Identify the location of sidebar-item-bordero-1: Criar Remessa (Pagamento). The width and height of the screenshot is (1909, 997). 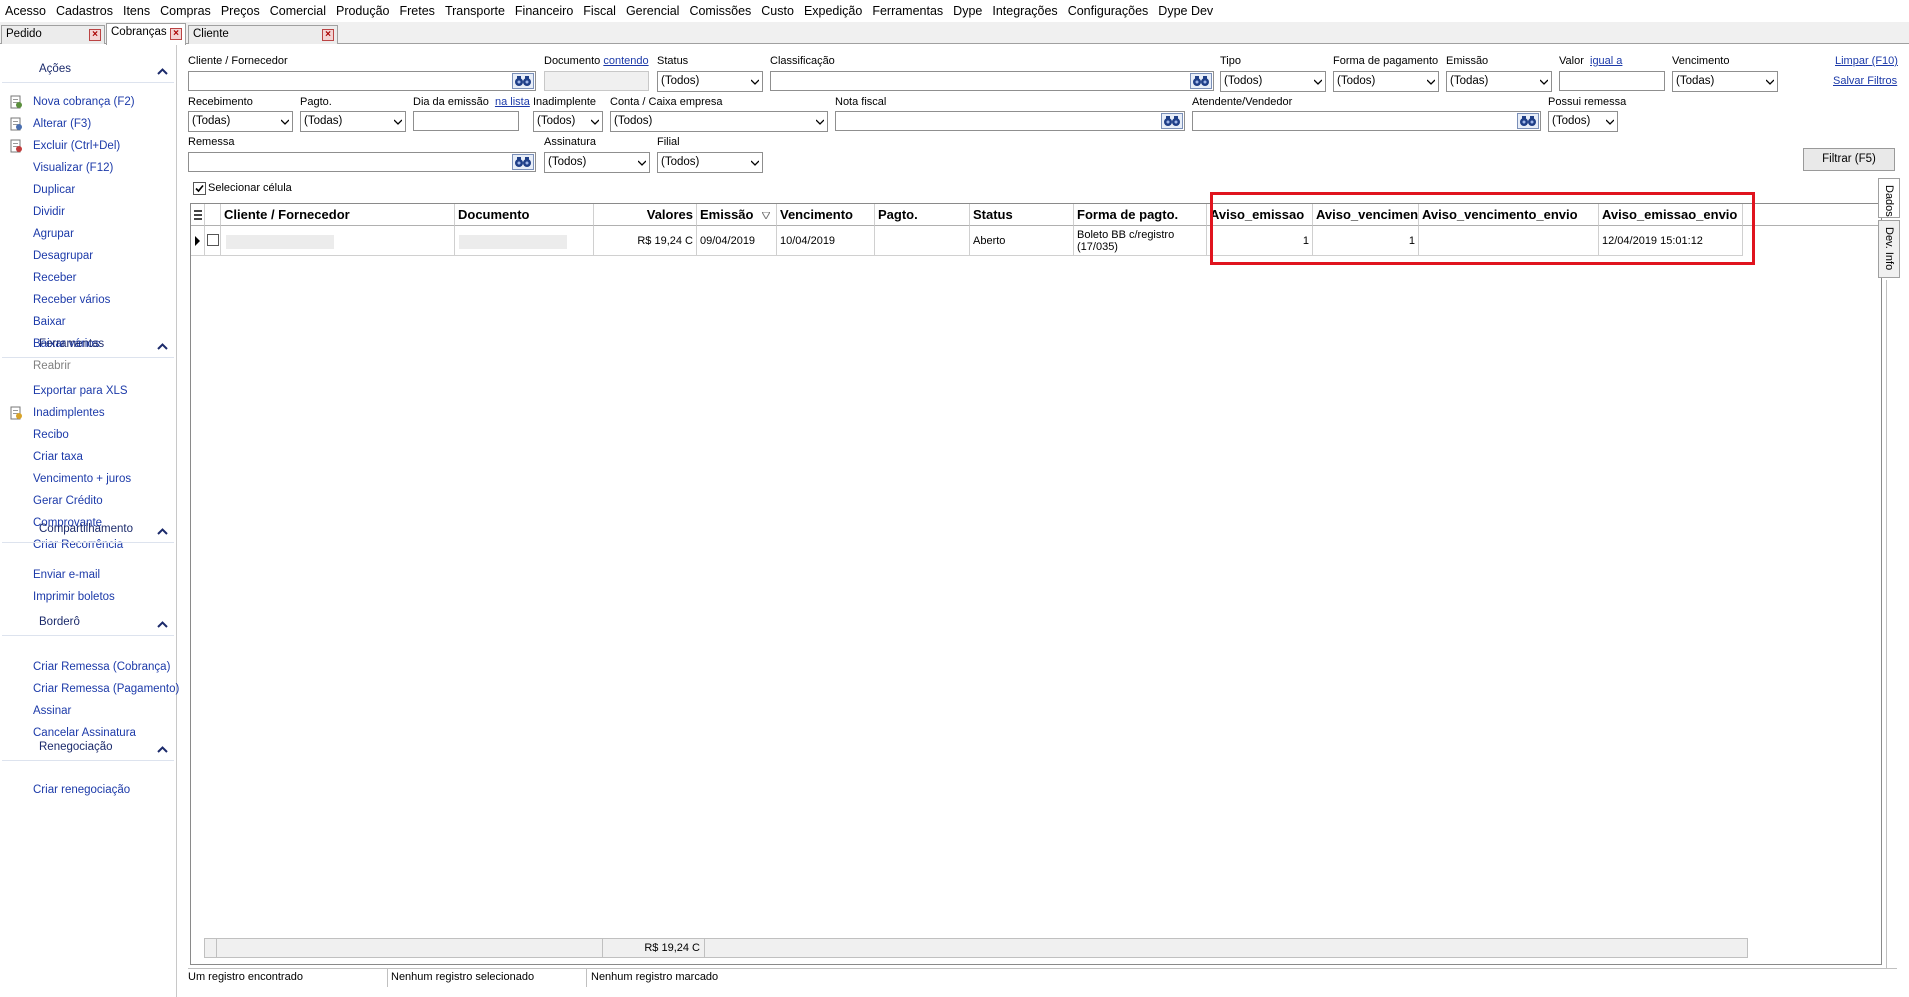
(106, 689).